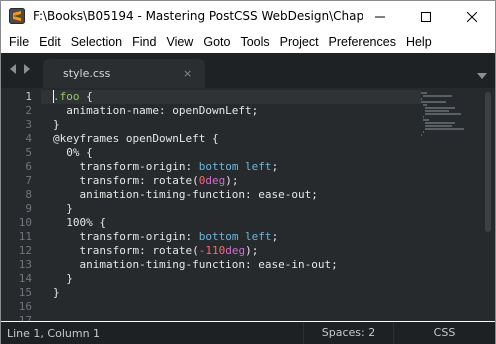 This screenshot has width=496, height=344. I want to click on code-line: @keyframes openDownLeft {, so click(136, 139).